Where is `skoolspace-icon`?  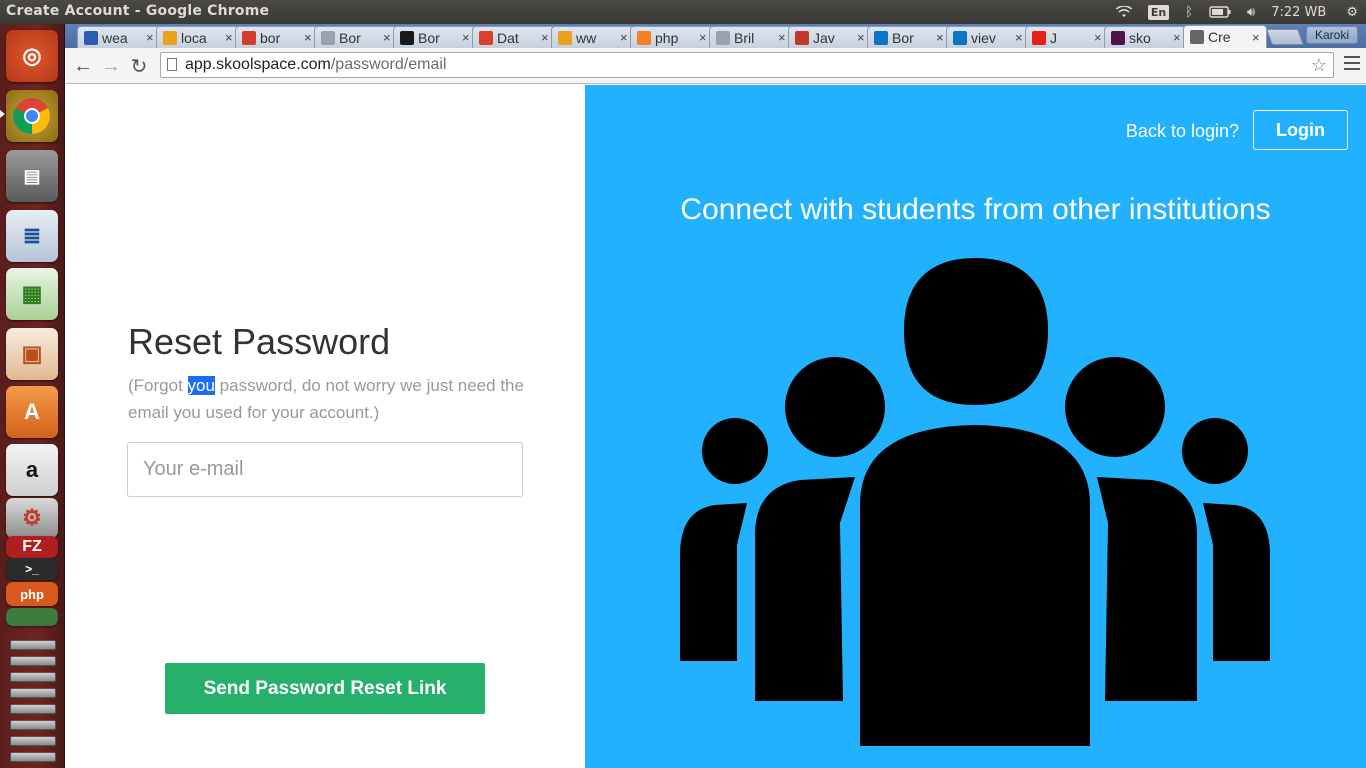 skoolspace-icon is located at coordinates (1197, 37).